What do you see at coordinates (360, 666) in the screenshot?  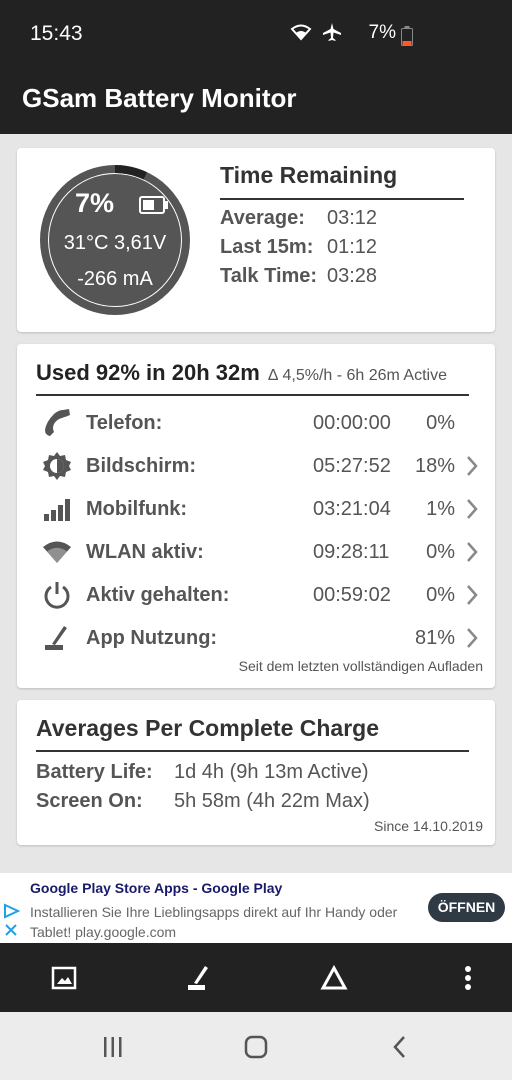 I see `usage-footnote: Seit dem letzten vollständigen Aufladen` at bounding box center [360, 666].